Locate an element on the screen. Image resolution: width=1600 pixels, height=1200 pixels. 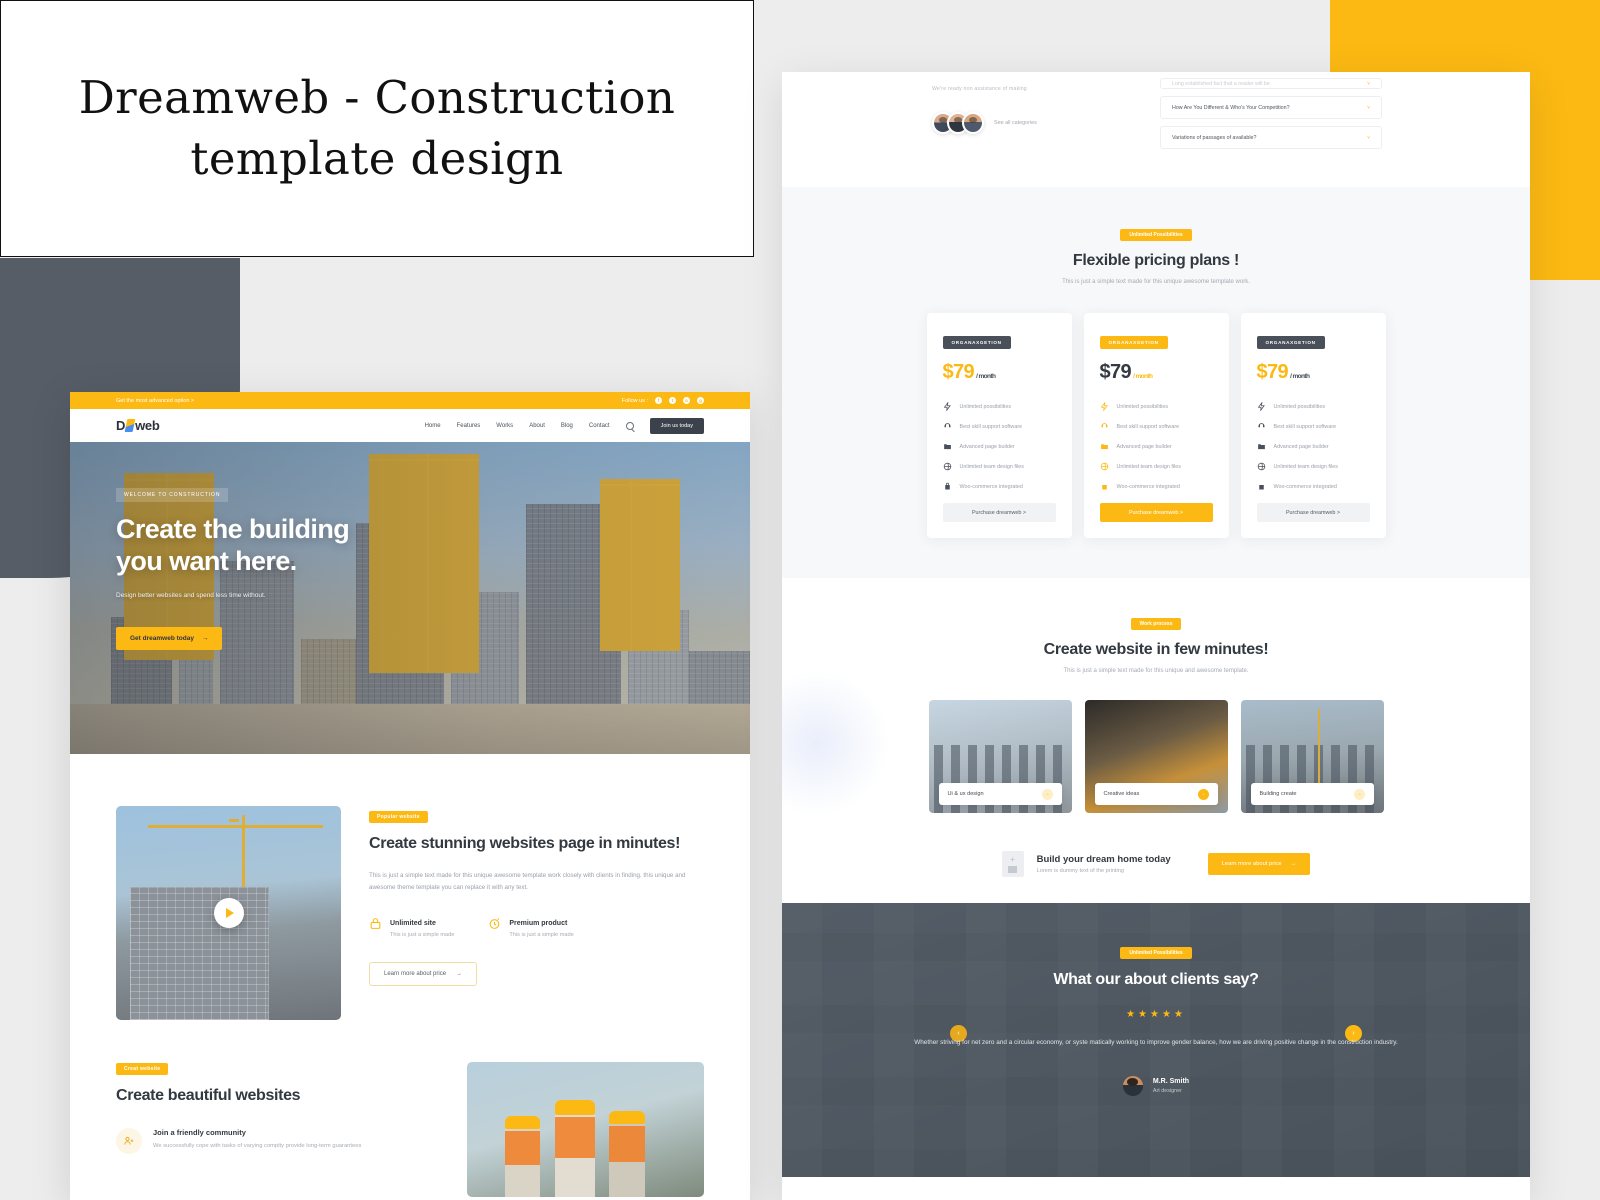
hero-cta-button: Get dreamweb today → is located at coordinates (169, 638).